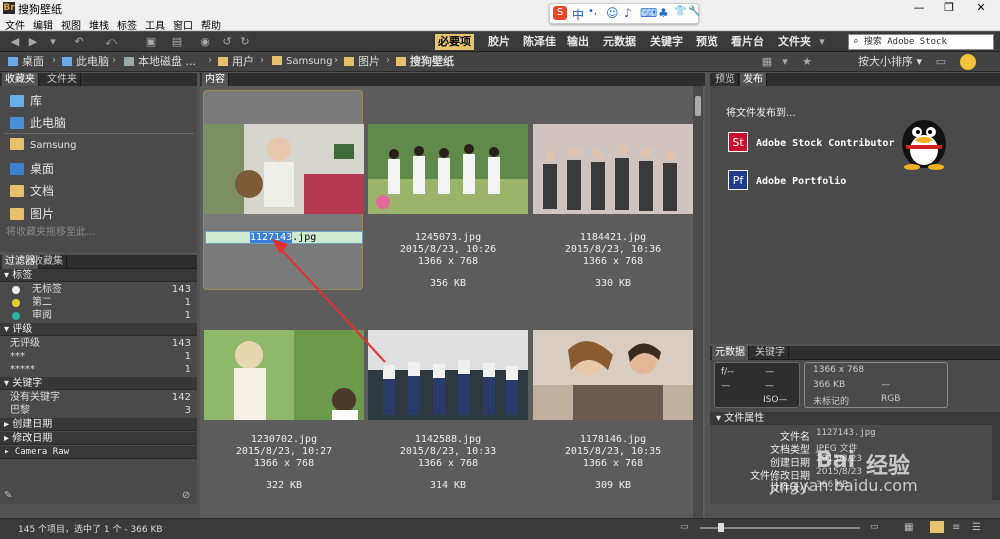 Image resolution: width=1000 pixels, height=539 pixels. Describe the element at coordinates (949, 8) in the screenshot. I see `maximize-button: ❐` at that location.